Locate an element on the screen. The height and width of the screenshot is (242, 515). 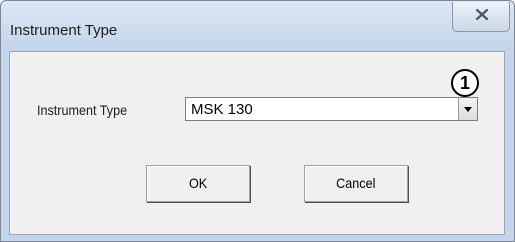
cancel-button-label: Cancel is located at coordinates (356, 183).